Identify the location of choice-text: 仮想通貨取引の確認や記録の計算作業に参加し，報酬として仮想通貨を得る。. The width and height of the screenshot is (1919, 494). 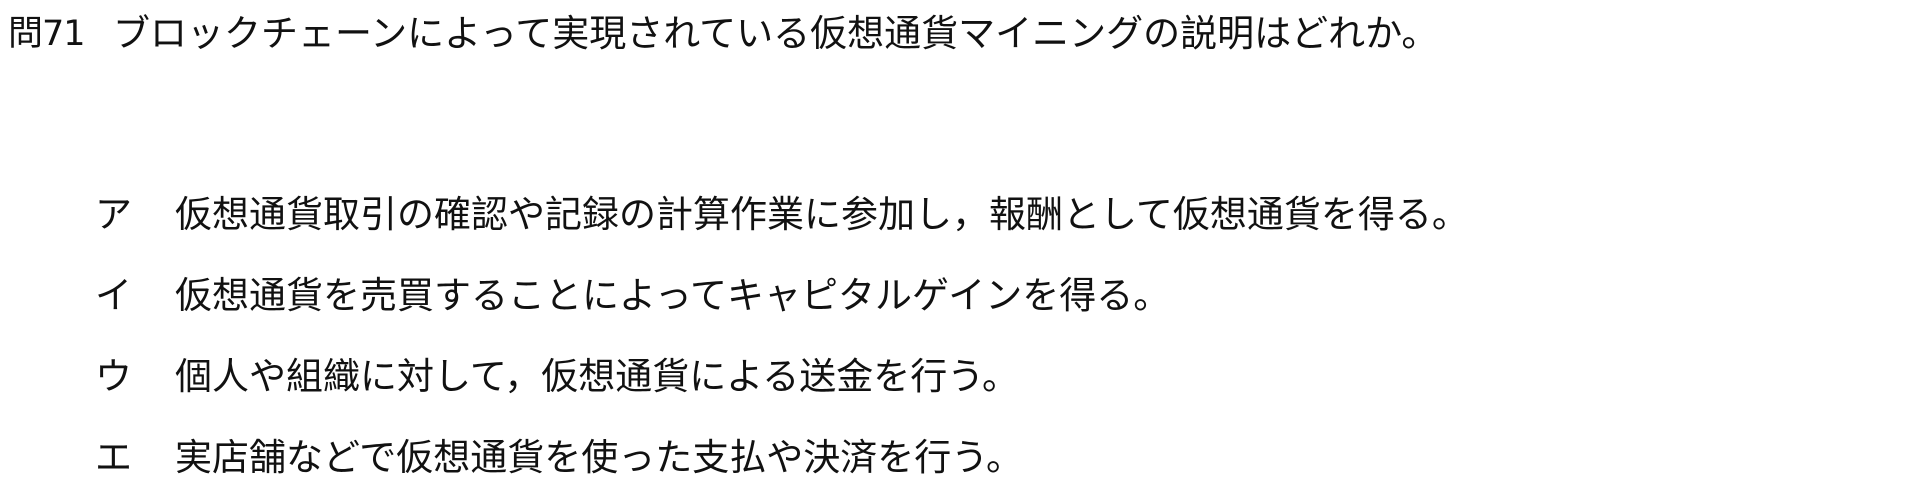
(822, 214).